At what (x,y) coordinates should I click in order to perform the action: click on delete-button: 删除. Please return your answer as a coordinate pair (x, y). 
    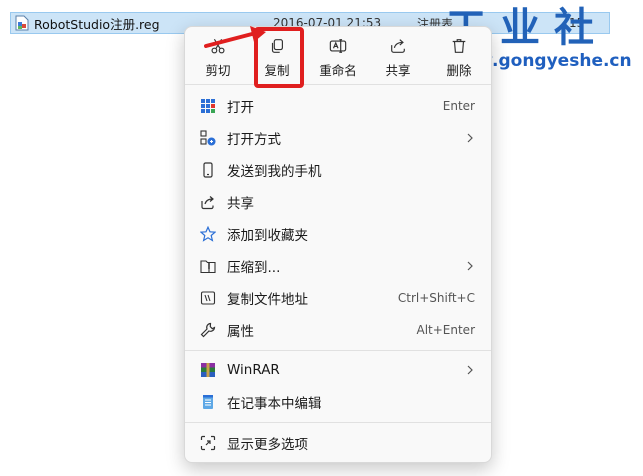
    Looking at the image, I should click on (459, 56).